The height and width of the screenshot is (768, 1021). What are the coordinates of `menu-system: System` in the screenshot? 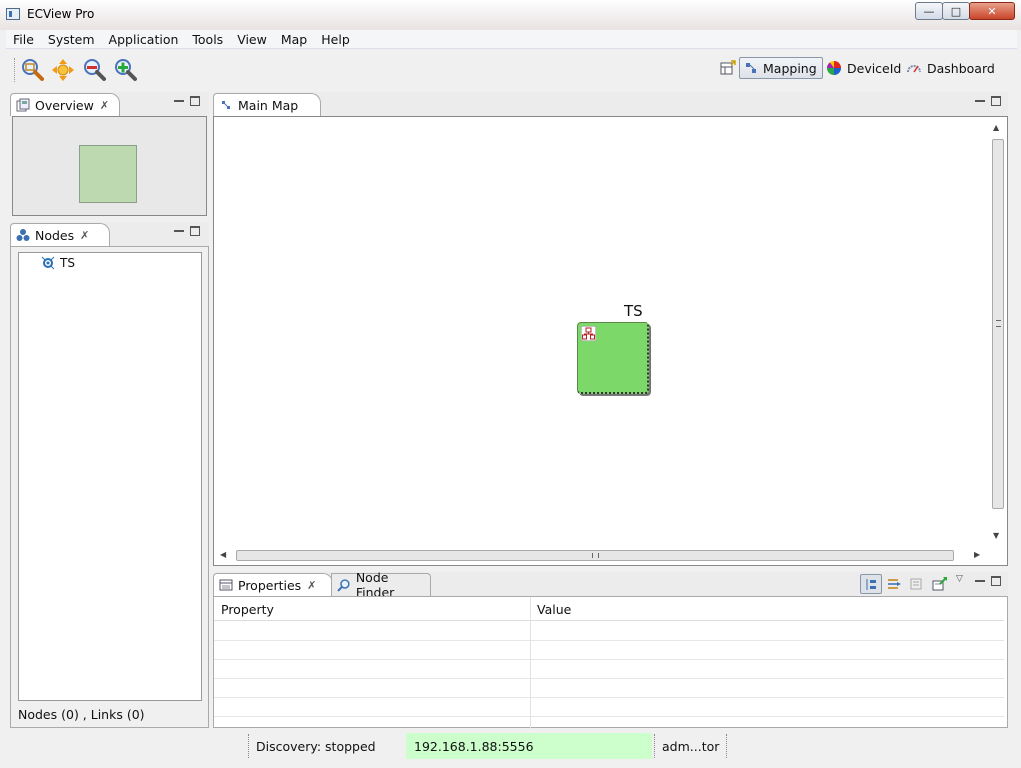 It's located at (71, 39).